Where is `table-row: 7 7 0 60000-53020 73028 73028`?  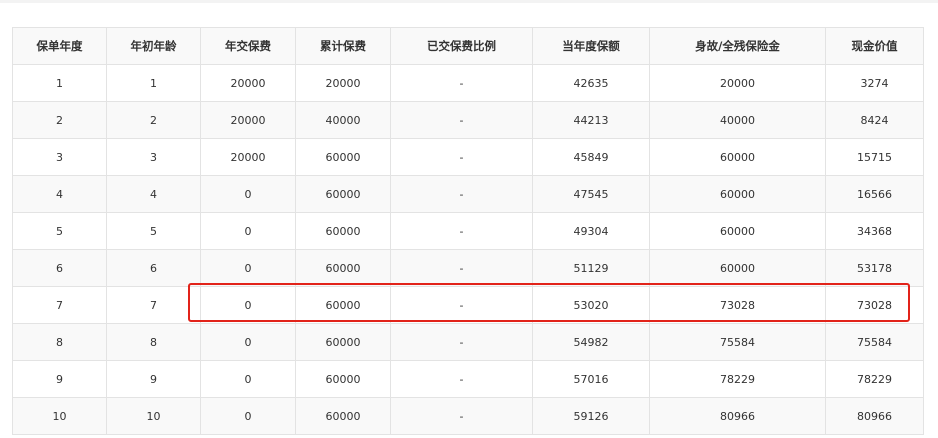 table-row: 7 7 0 60000-53020 73028 73028 is located at coordinates (468, 305).